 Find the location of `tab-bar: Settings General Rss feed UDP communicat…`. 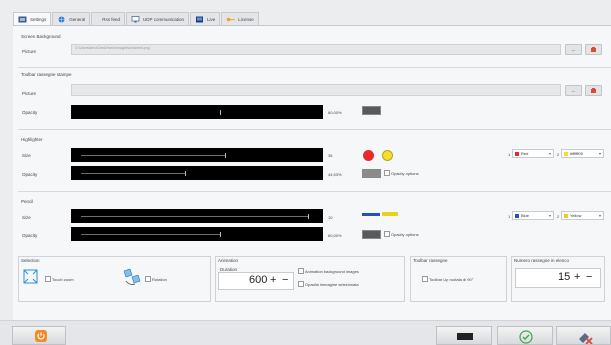

tab-bar: Settings General Rss feed UDP communicat… is located at coordinates (136, 19).